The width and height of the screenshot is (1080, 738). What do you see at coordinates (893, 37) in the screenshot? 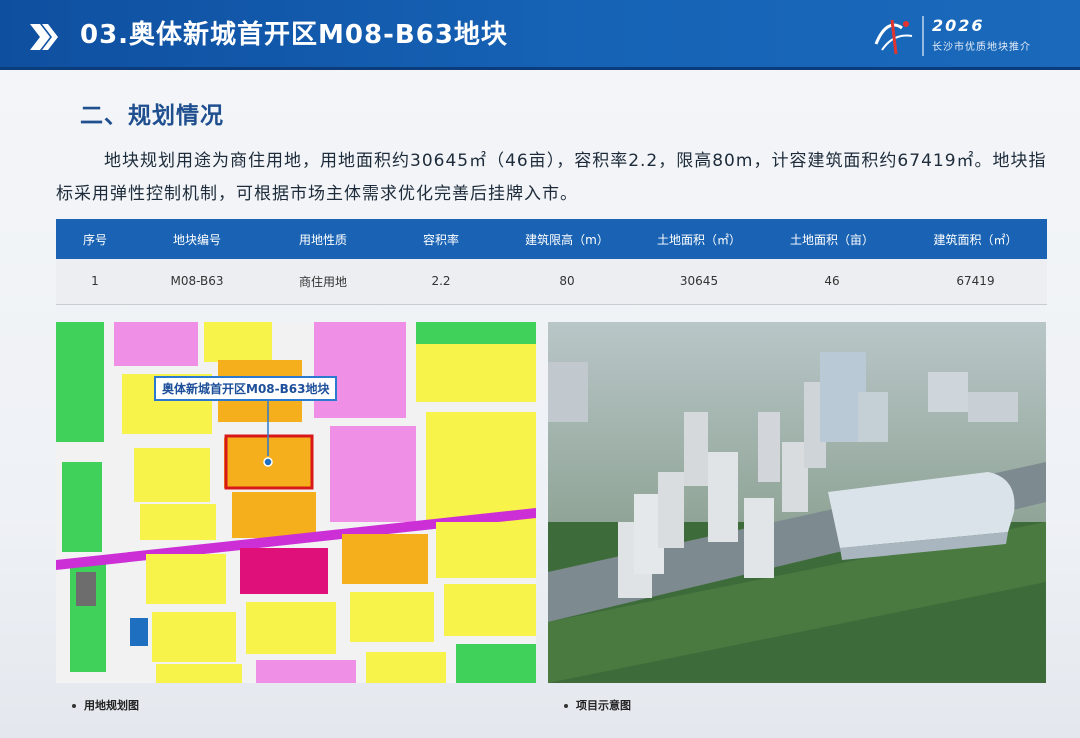
I see `calligraphy-logo-icon` at bounding box center [893, 37].